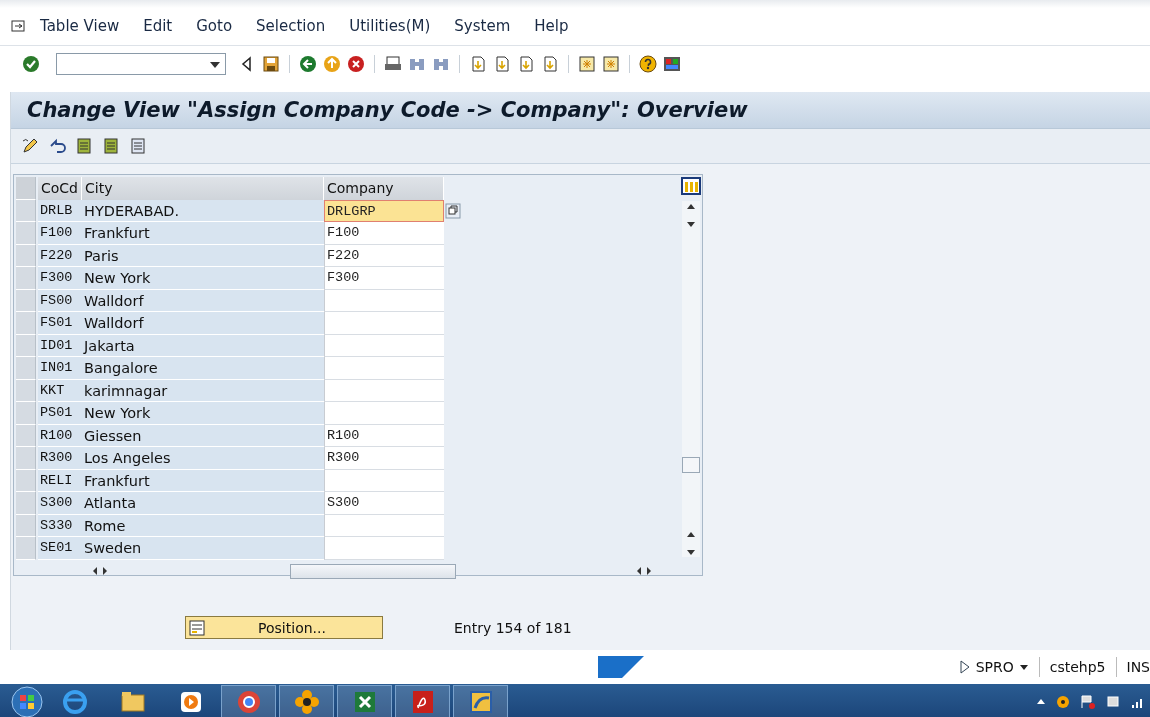 Image resolution: width=1150 pixels, height=717 pixels. Describe the element at coordinates (203, 458) in the screenshot. I see `table-cell: Los Angeles` at that location.